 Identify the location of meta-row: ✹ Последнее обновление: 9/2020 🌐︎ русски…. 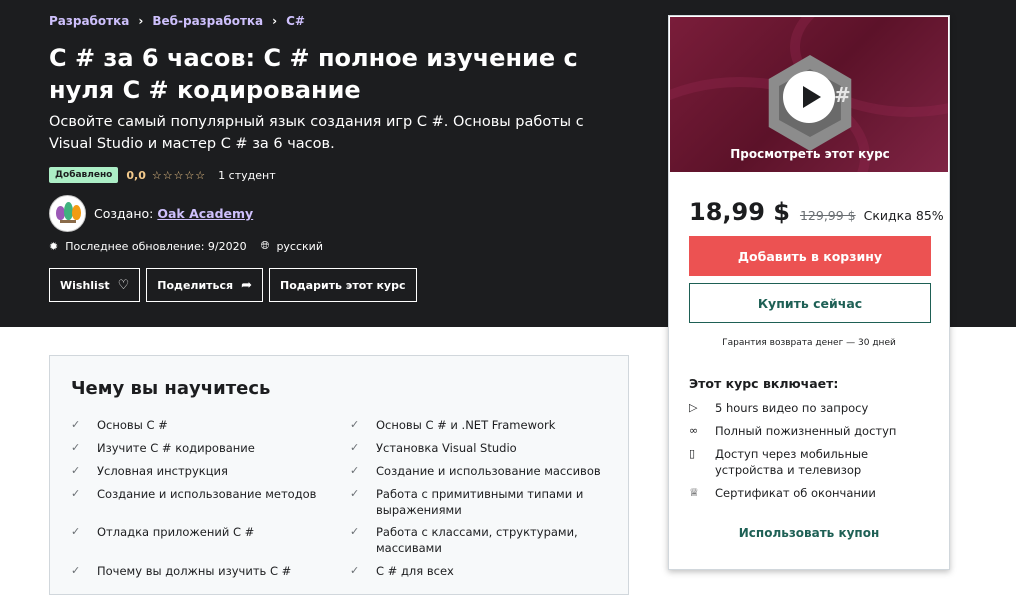
(186, 246).